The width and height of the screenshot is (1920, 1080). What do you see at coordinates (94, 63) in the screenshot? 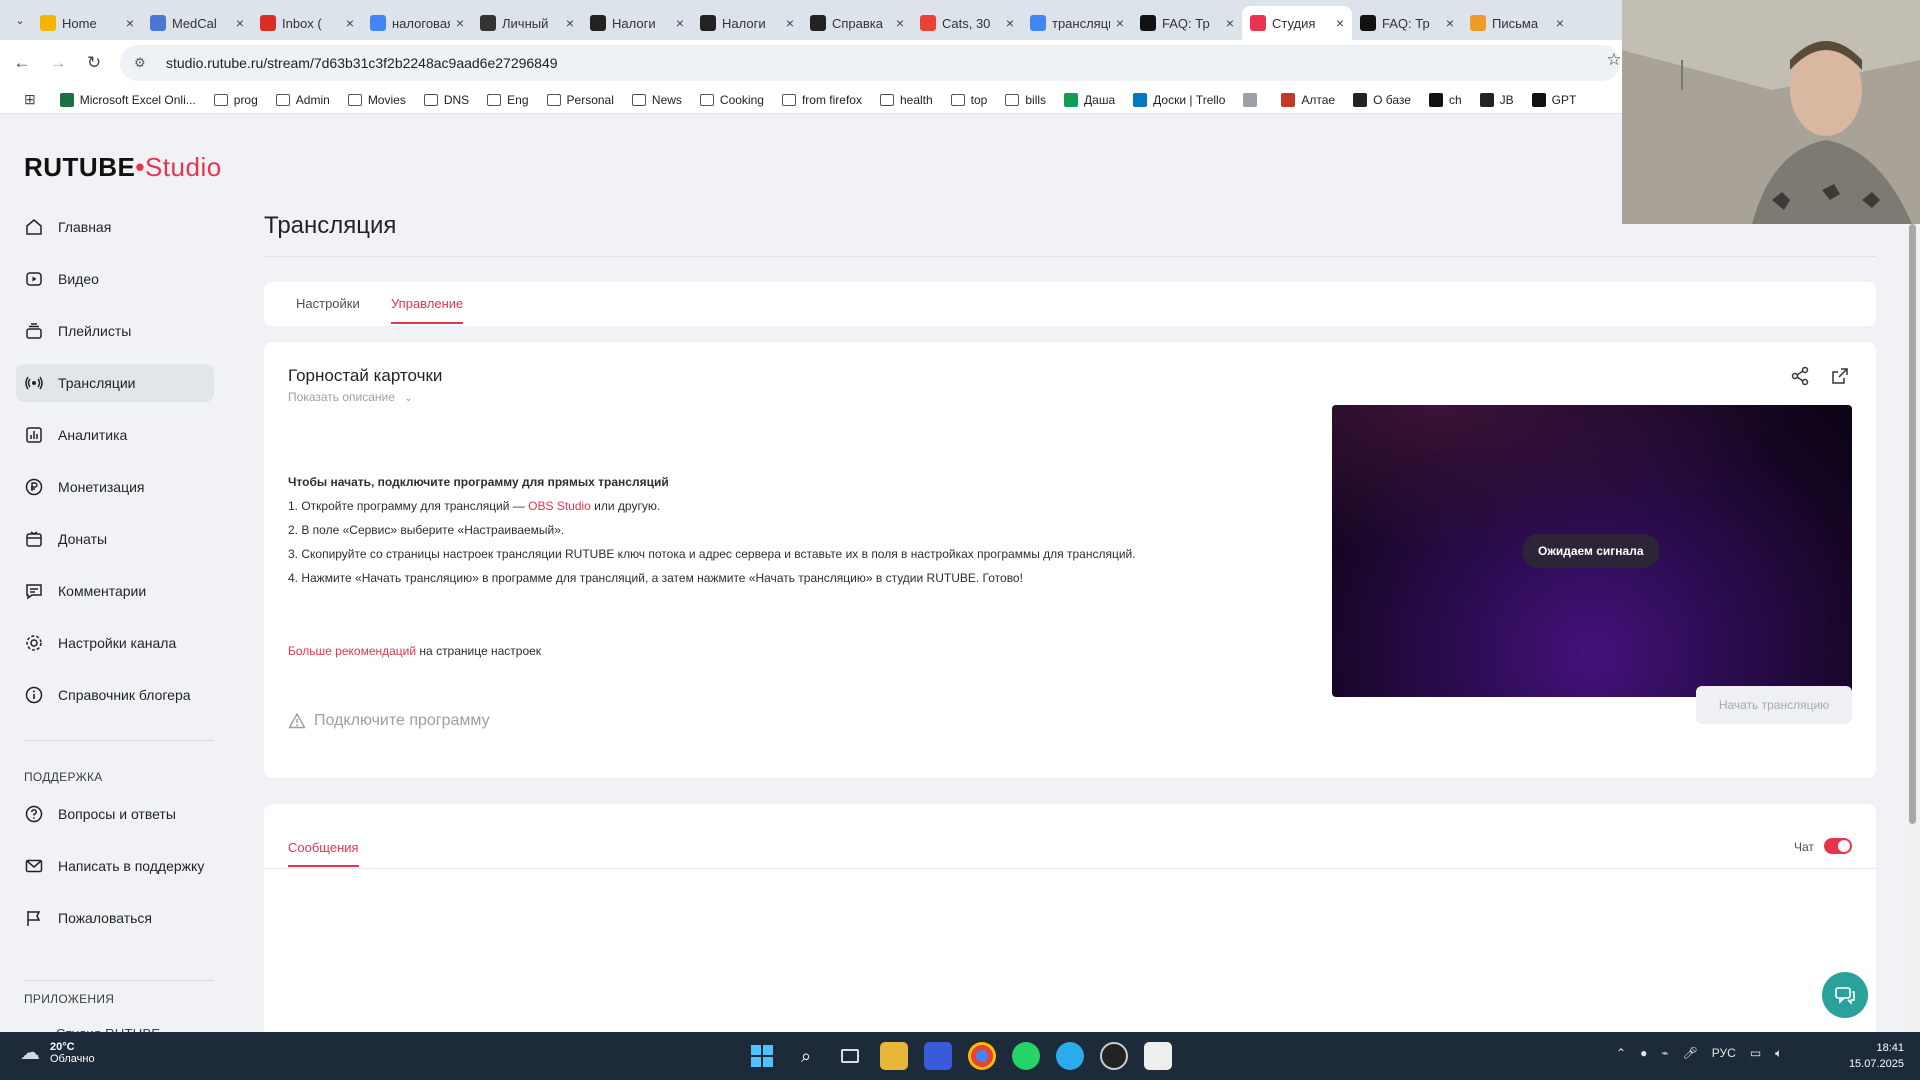
I see `reload-icon: ↻` at bounding box center [94, 63].